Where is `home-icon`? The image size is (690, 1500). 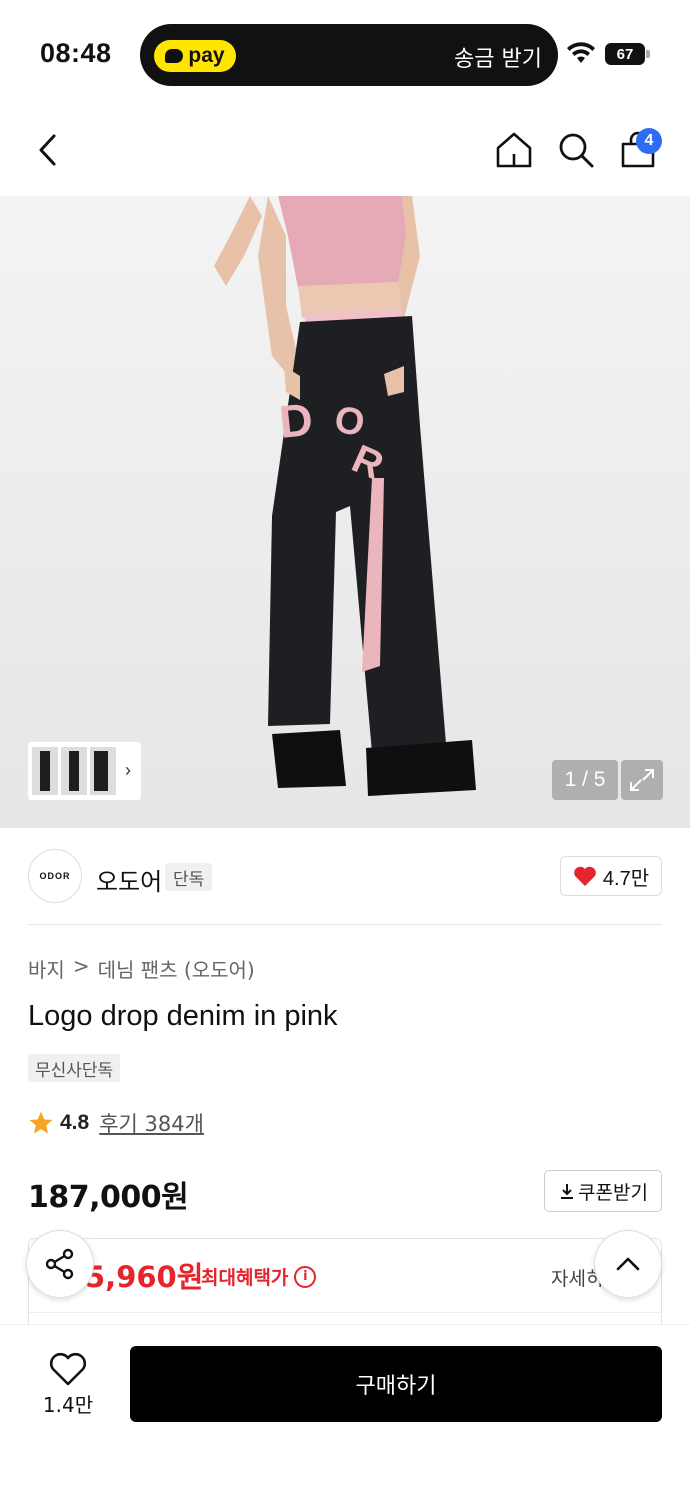 home-icon is located at coordinates (514, 150).